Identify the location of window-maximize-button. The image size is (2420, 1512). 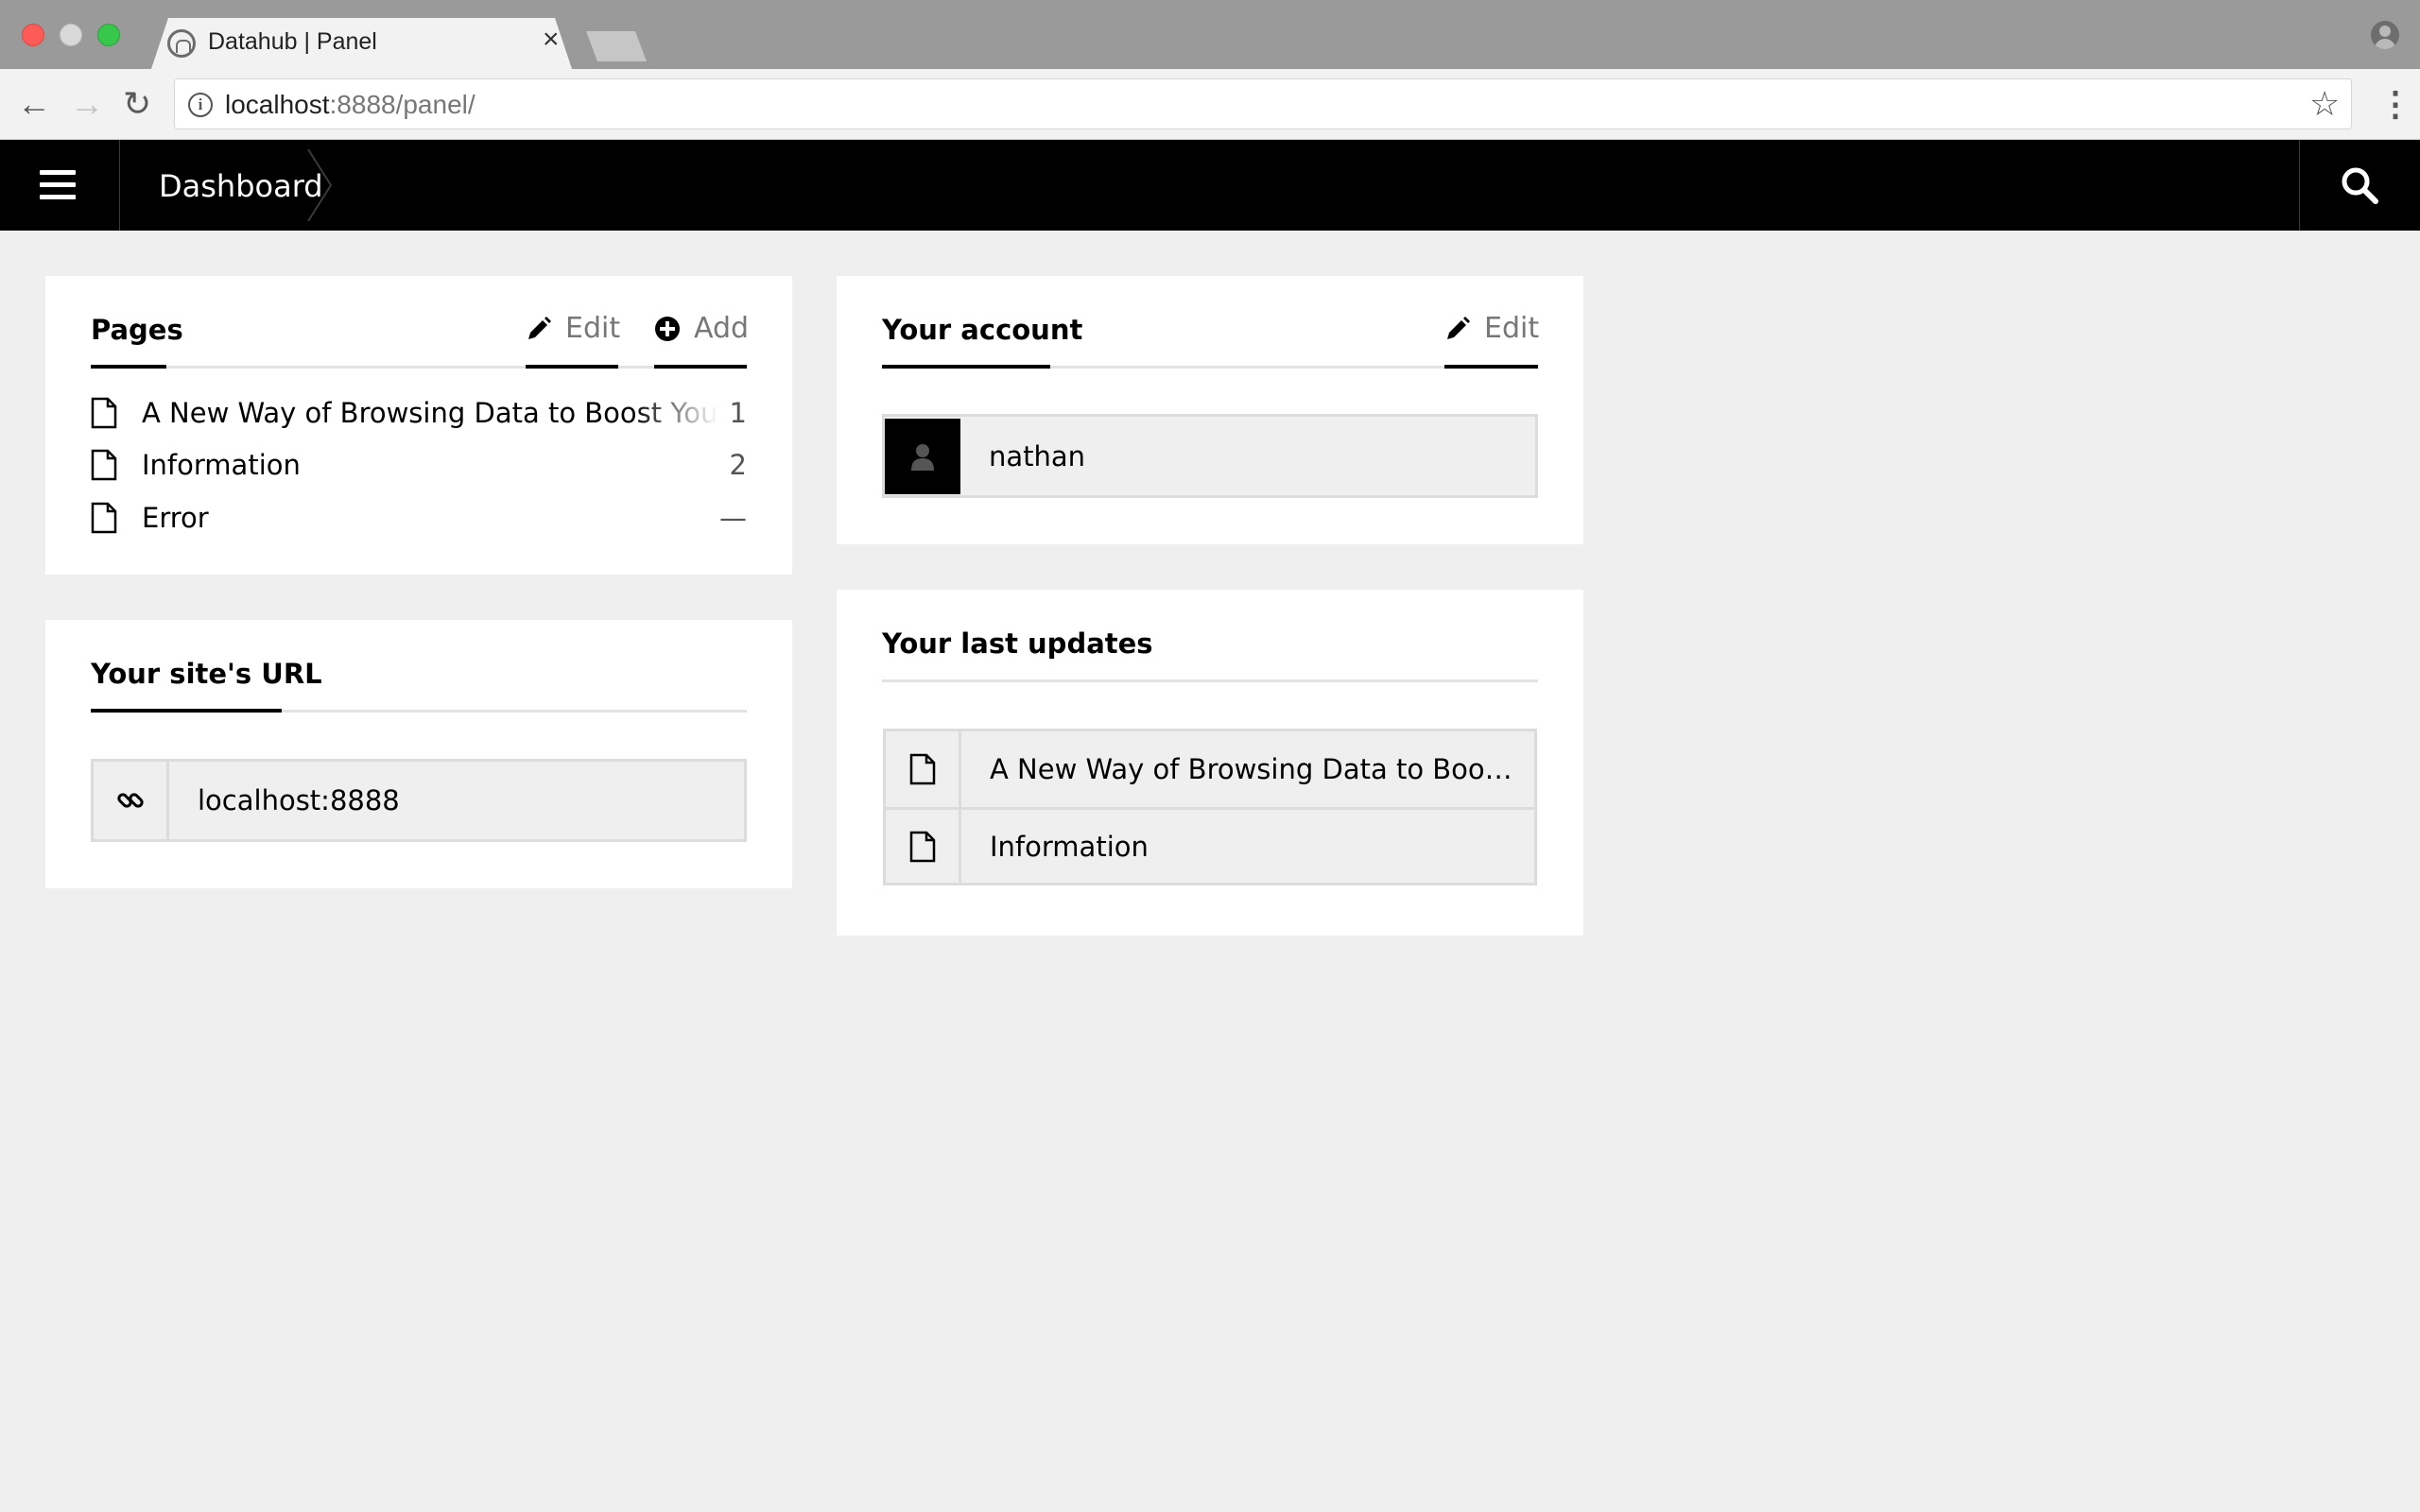
(108, 35).